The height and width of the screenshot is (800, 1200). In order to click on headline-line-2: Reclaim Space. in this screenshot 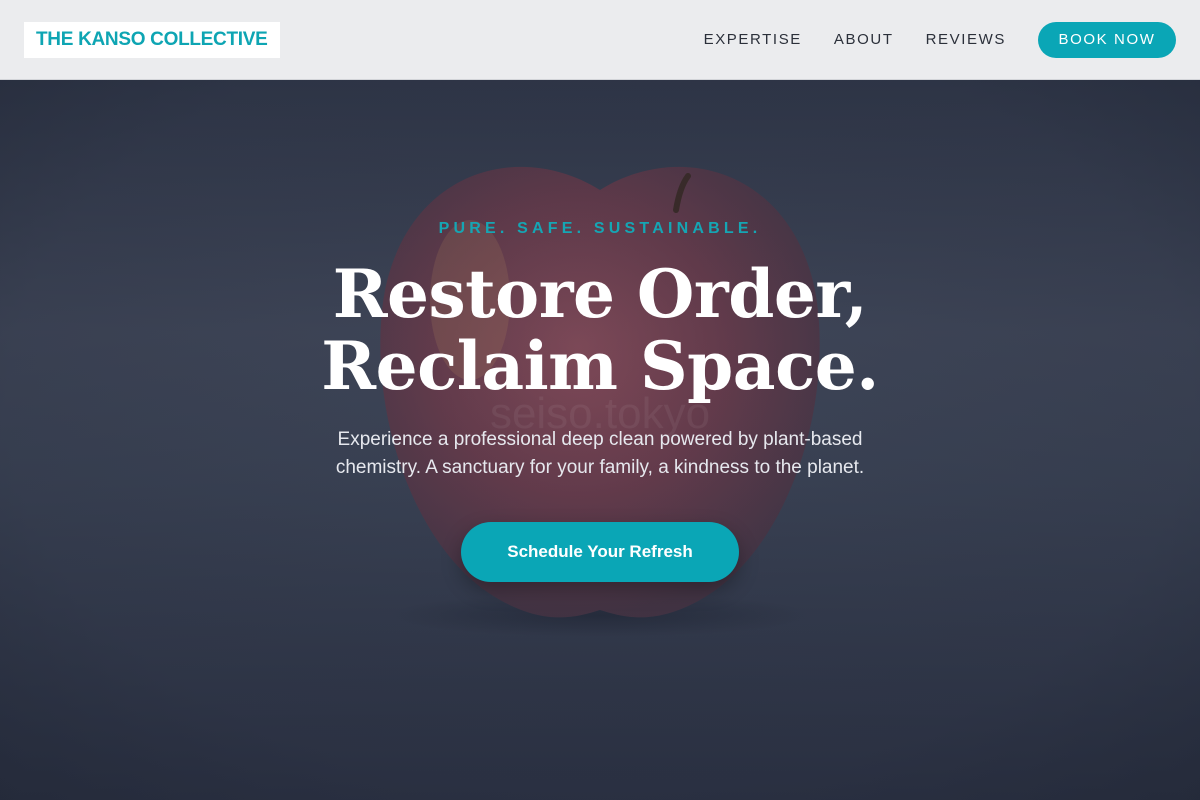, I will do `click(600, 366)`.